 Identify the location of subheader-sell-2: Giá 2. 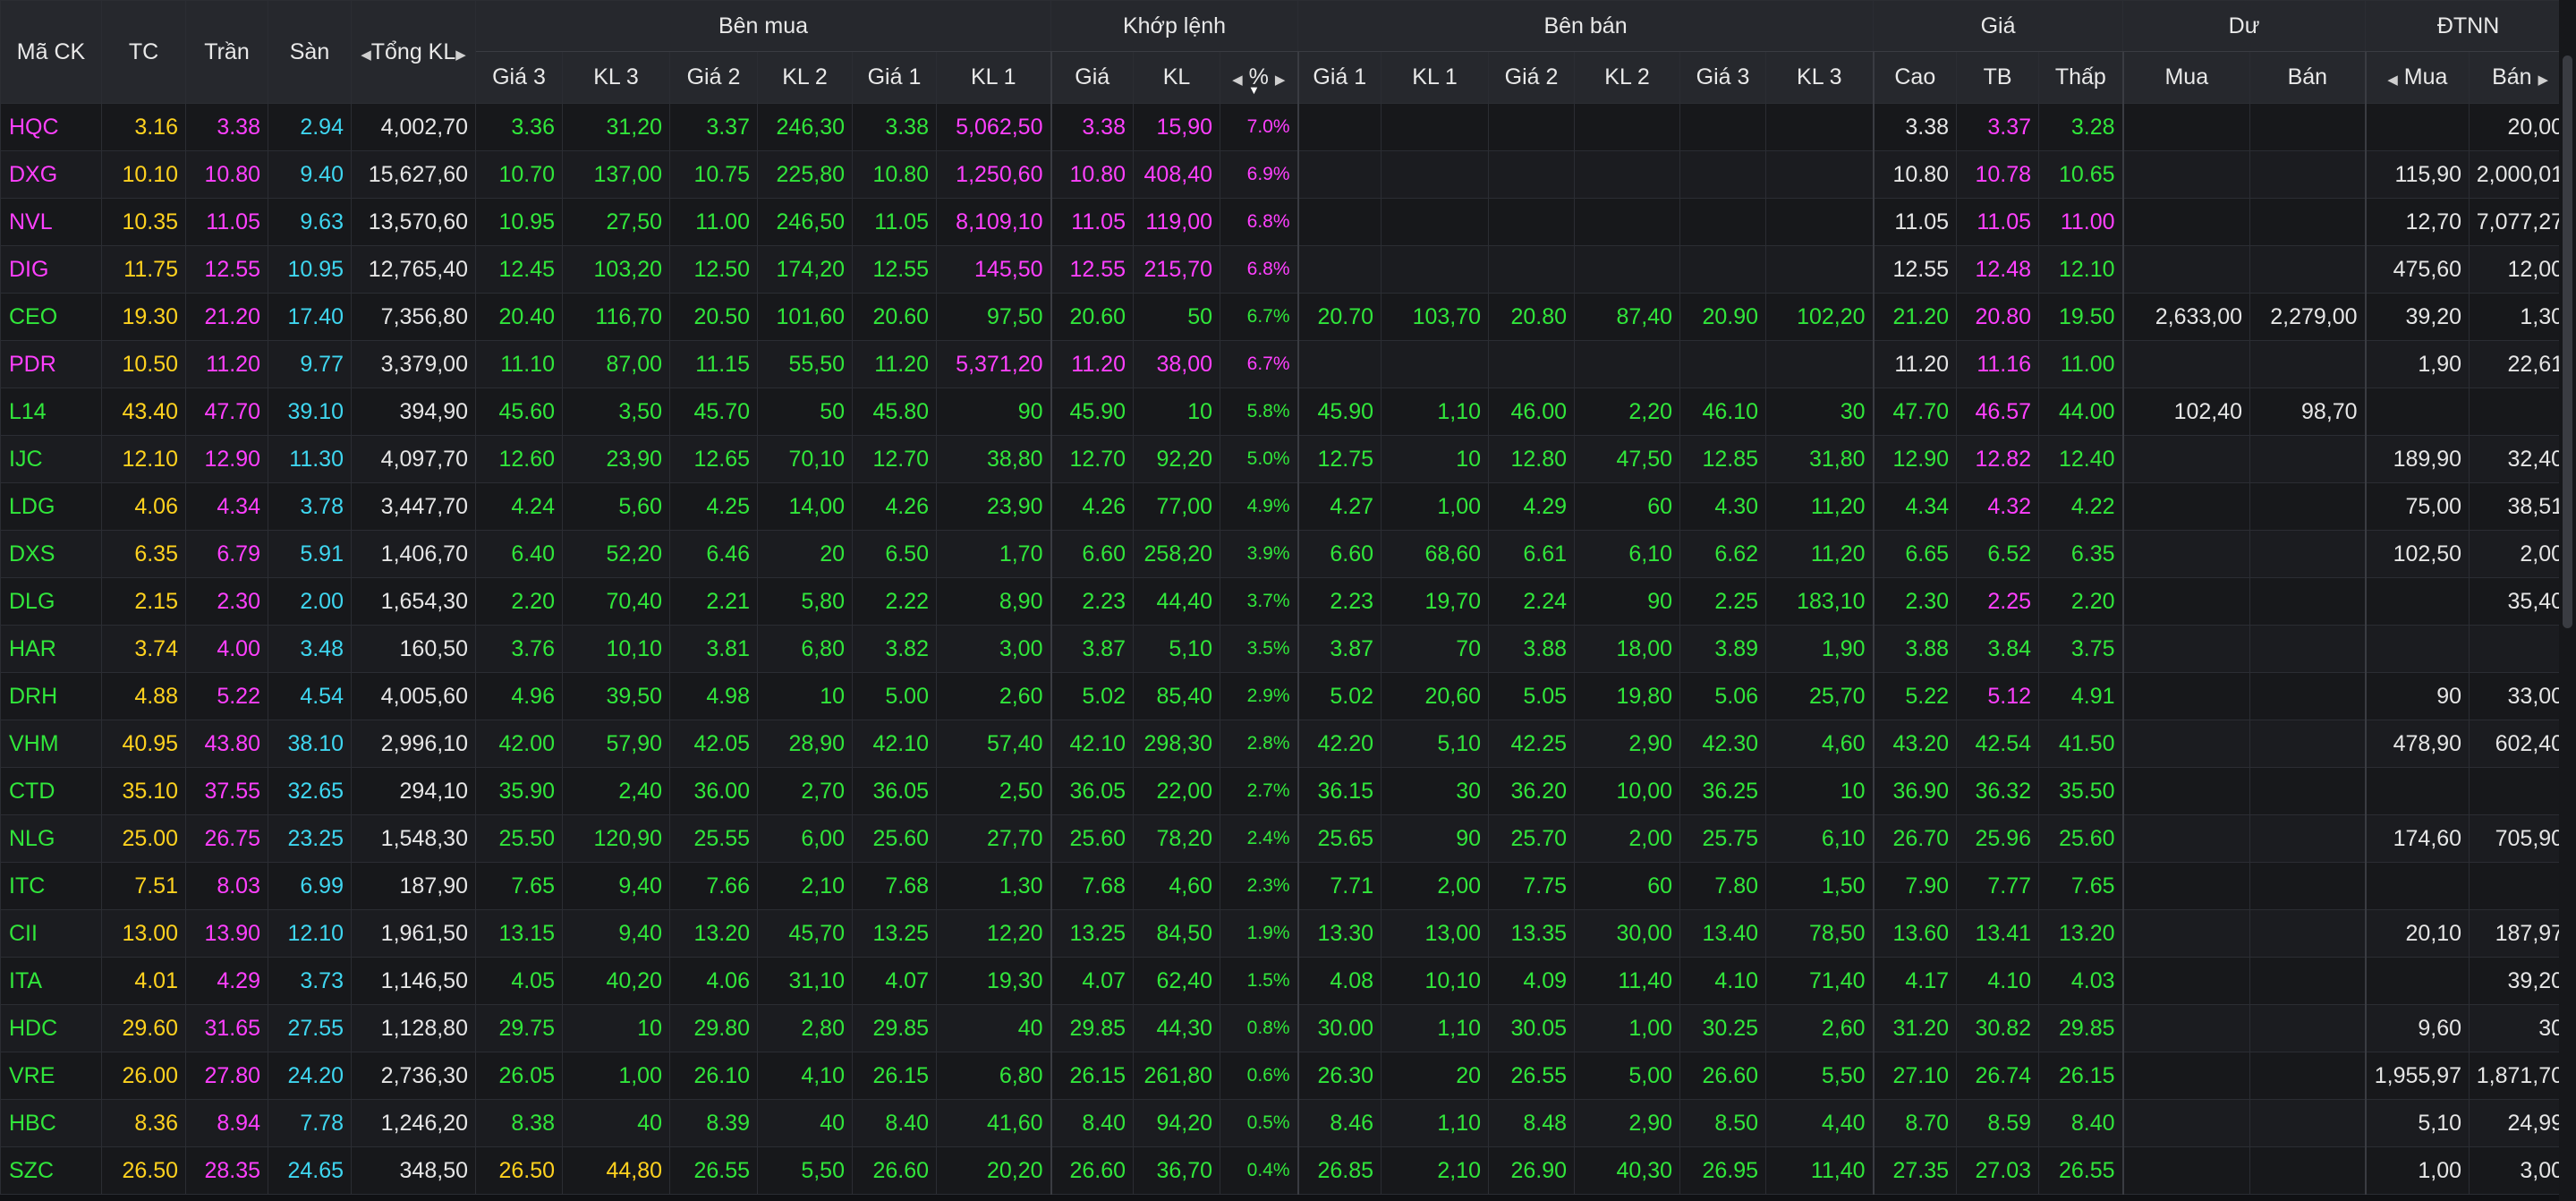
(1532, 77).